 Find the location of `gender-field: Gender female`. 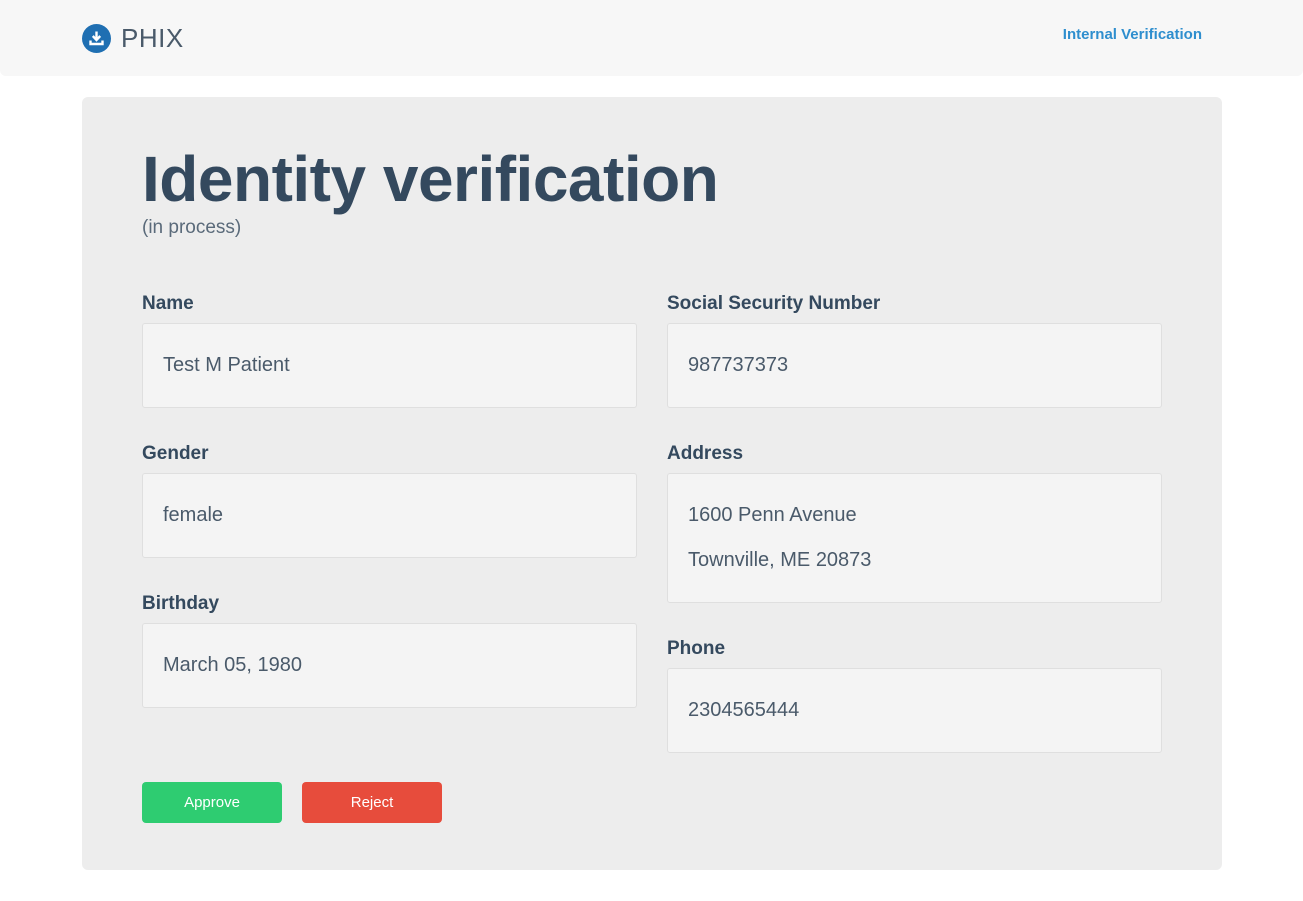

gender-field: Gender female is located at coordinates (389, 500).